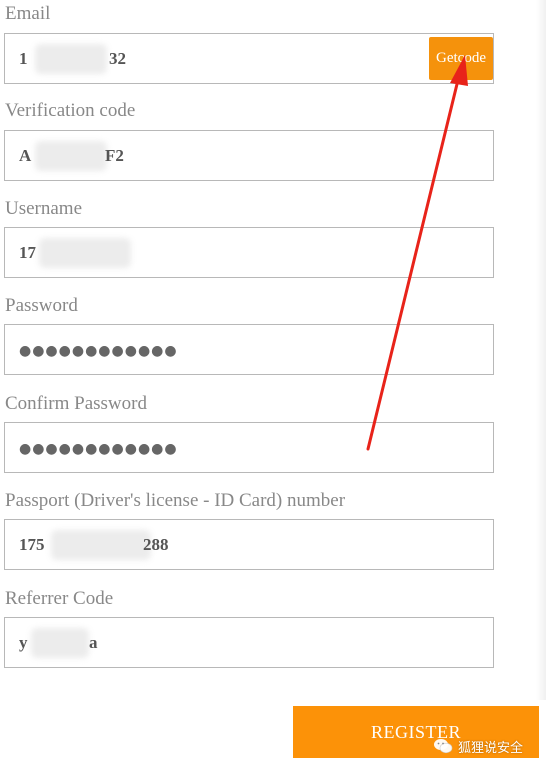 The width and height of the screenshot is (546, 771). What do you see at coordinates (249, 252) in the screenshot?
I see `username-field: 17` at bounding box center [249, 252].